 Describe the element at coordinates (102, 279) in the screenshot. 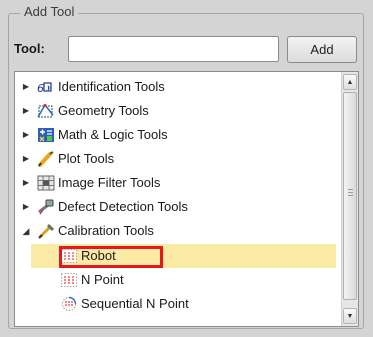

I see `tree-item-label: N Point` at that location.